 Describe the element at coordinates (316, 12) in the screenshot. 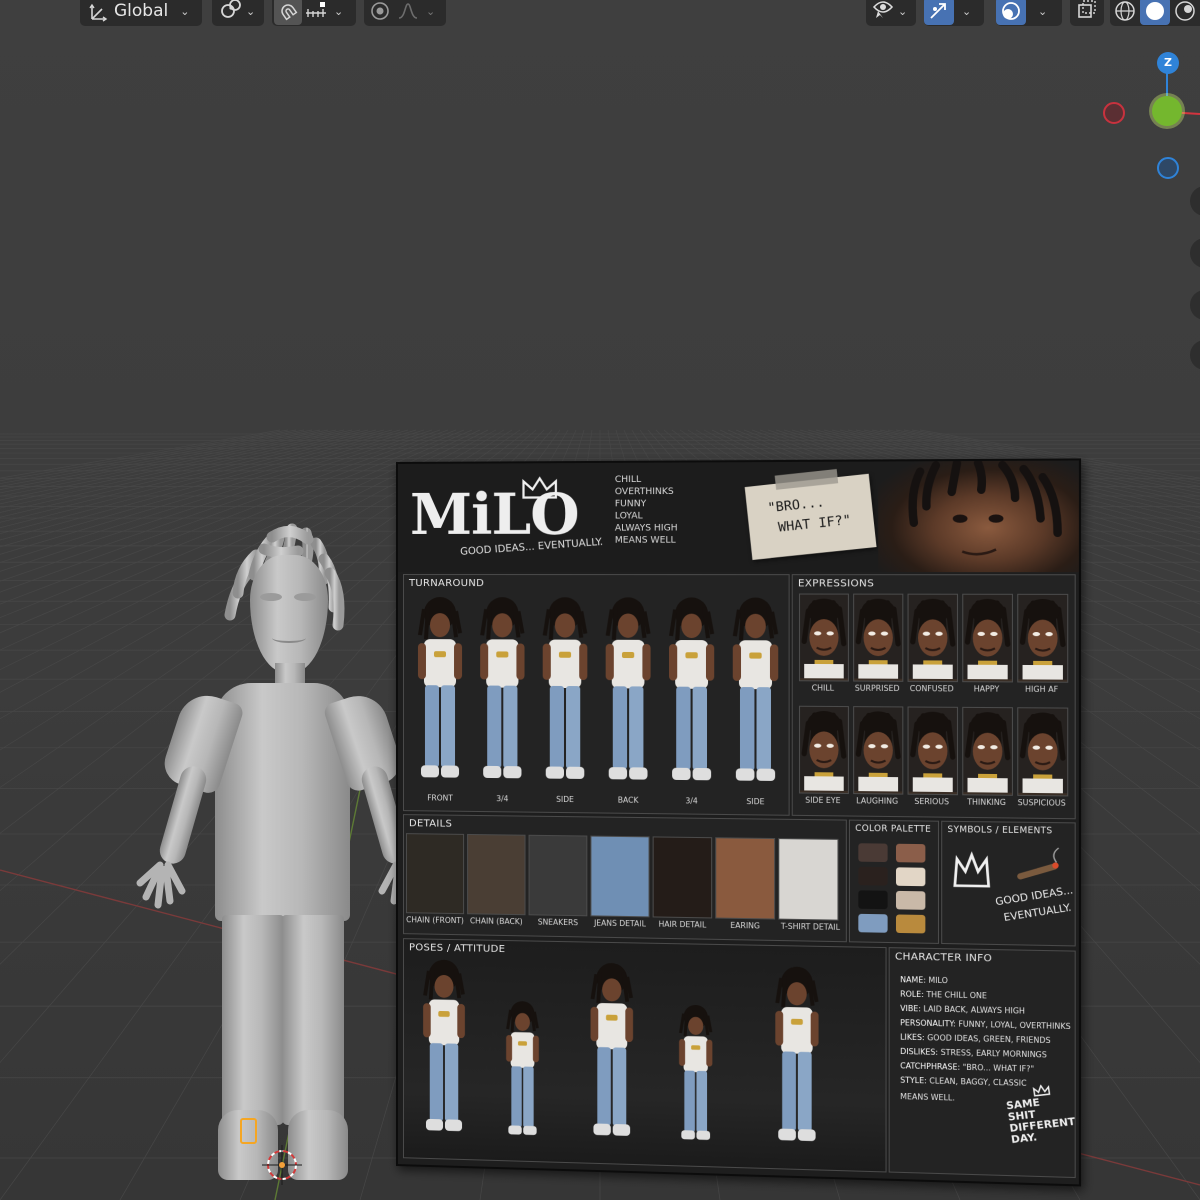

I see `snap-increment-icon` at that location.